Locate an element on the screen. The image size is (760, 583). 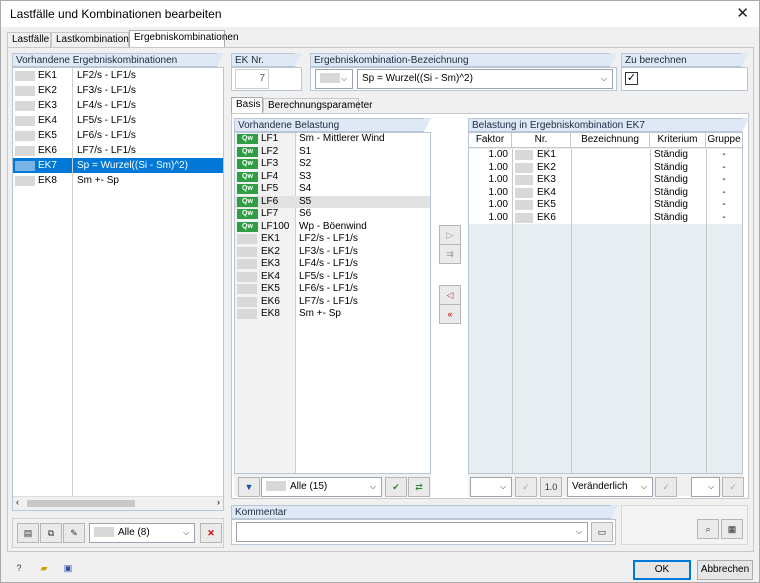
left-filter-select: Alle (8) ⌵ is located at coordinates (142, 533).